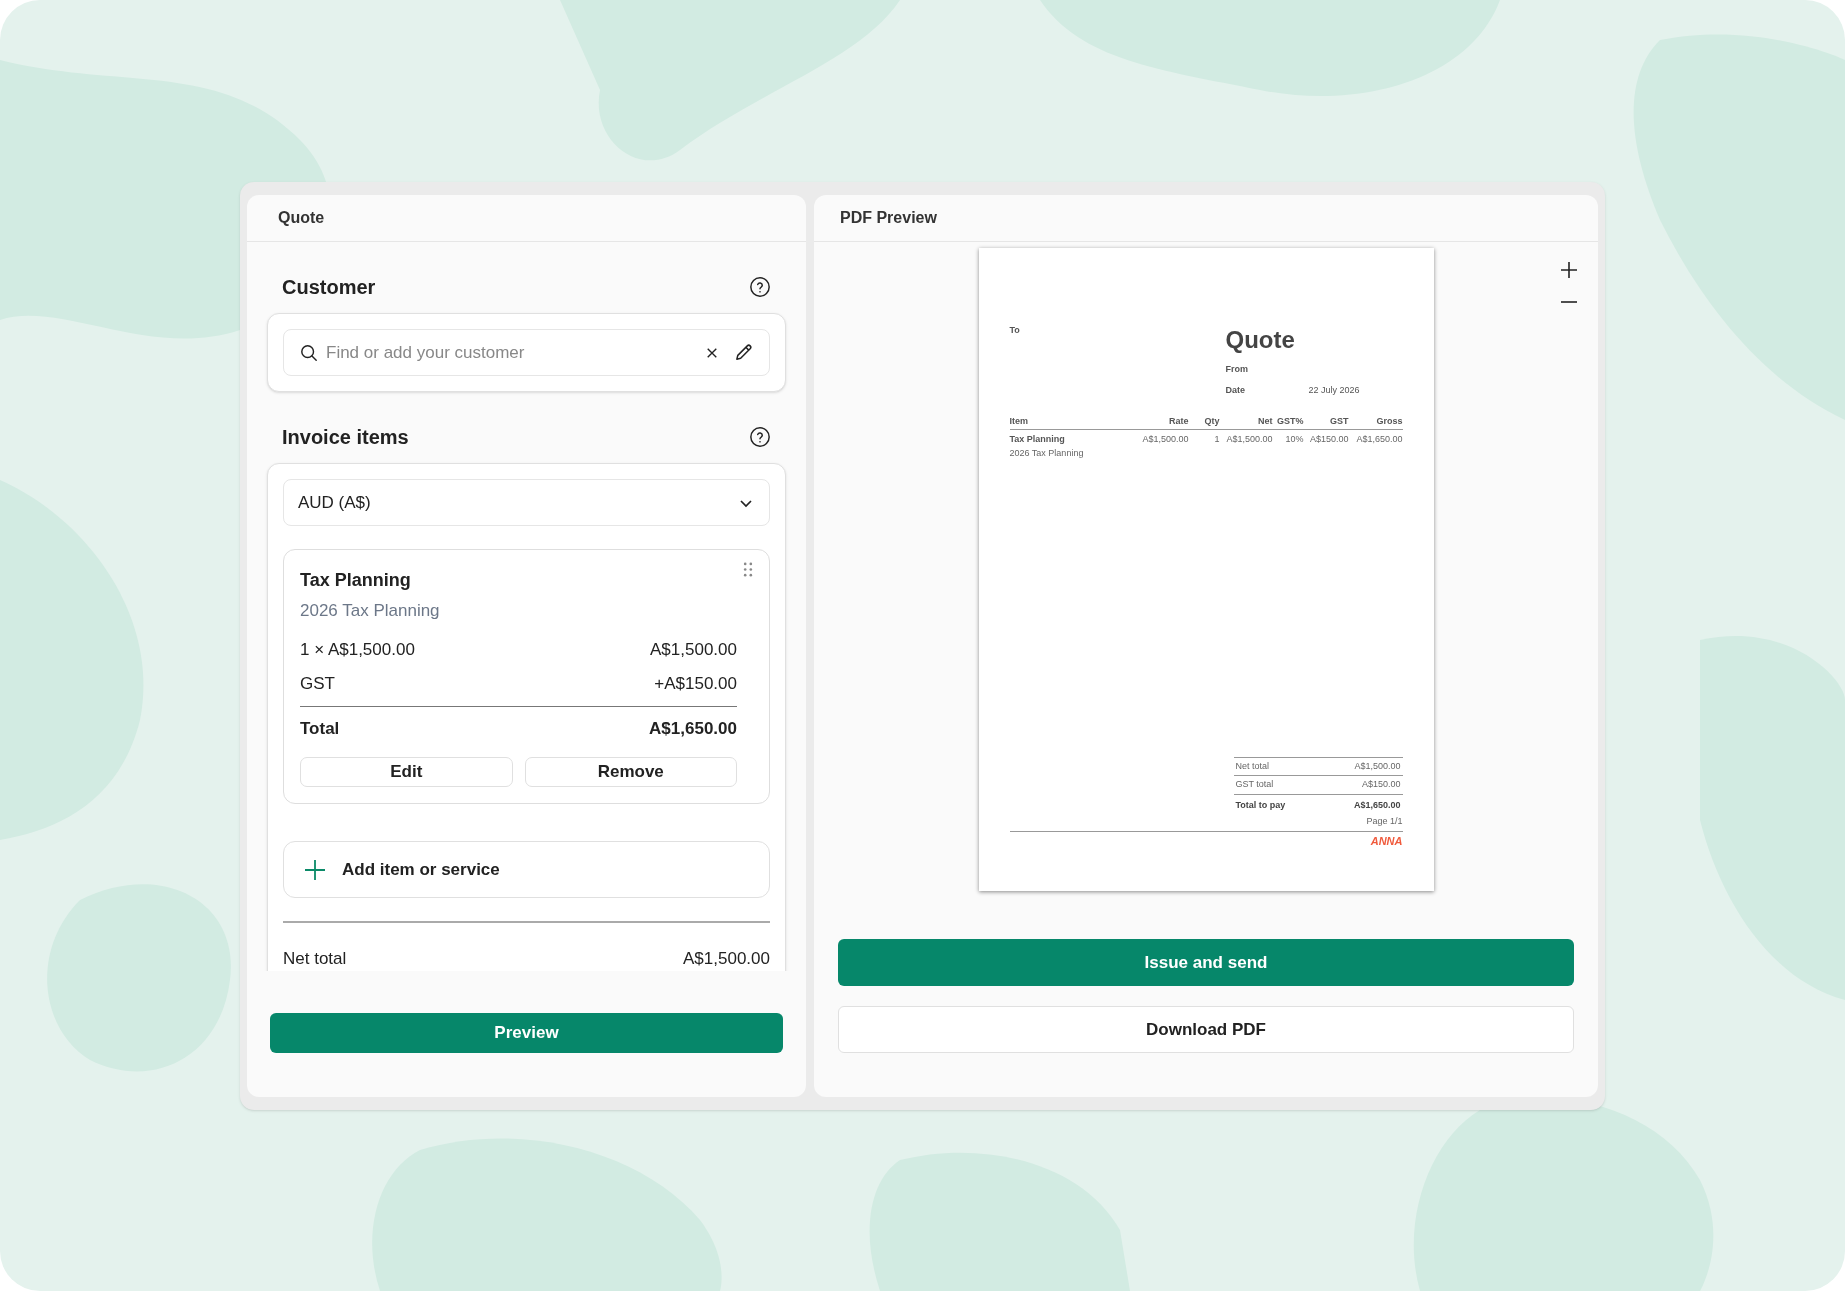  Describe the element at coordinates (888, 218) in the screenshot. I see `panel-title: PDF Preview` at that location.